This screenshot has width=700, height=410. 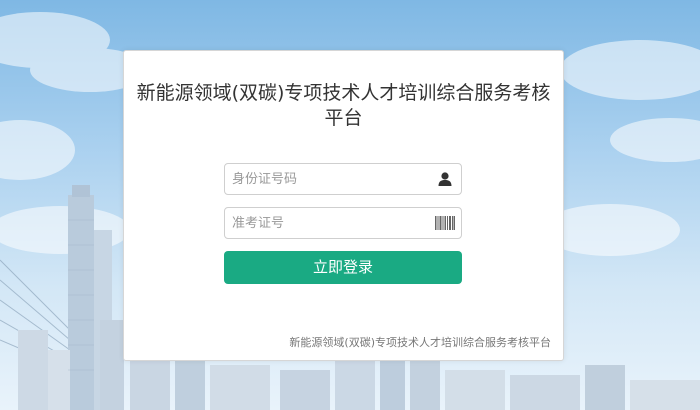 I want to click on id-number-input, so click(x=329, y=179).